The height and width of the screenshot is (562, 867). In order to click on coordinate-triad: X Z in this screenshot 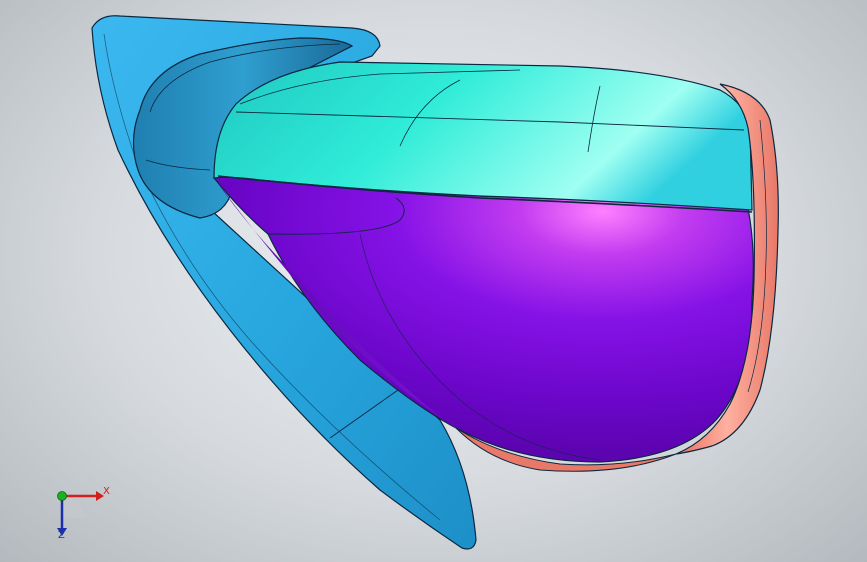, I will do `click(80, 513)`.